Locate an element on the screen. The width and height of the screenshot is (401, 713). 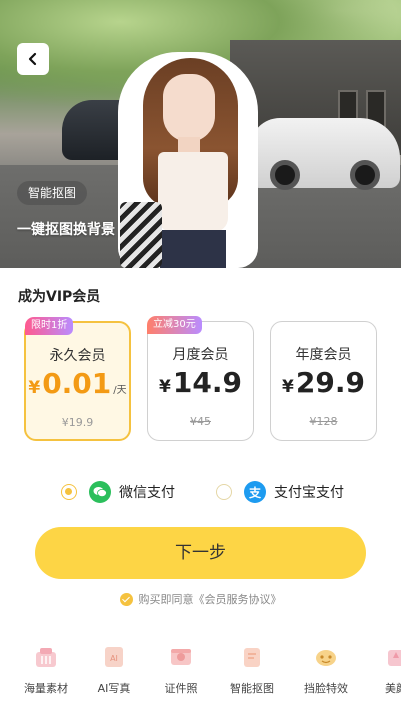
feature-item-material: 海量素材 is located at coordinates (46, 670).